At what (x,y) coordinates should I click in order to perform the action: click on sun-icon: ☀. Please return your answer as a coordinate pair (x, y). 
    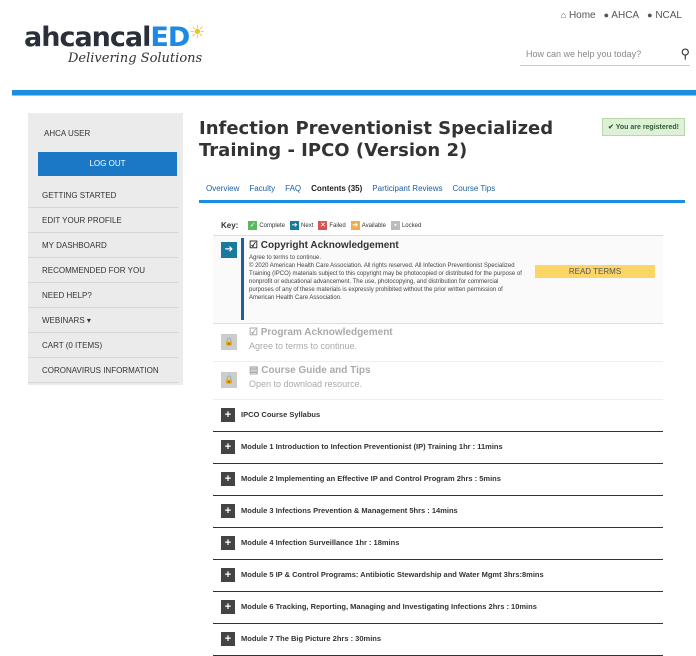
    Looking at the image, I should click on (197, 32).